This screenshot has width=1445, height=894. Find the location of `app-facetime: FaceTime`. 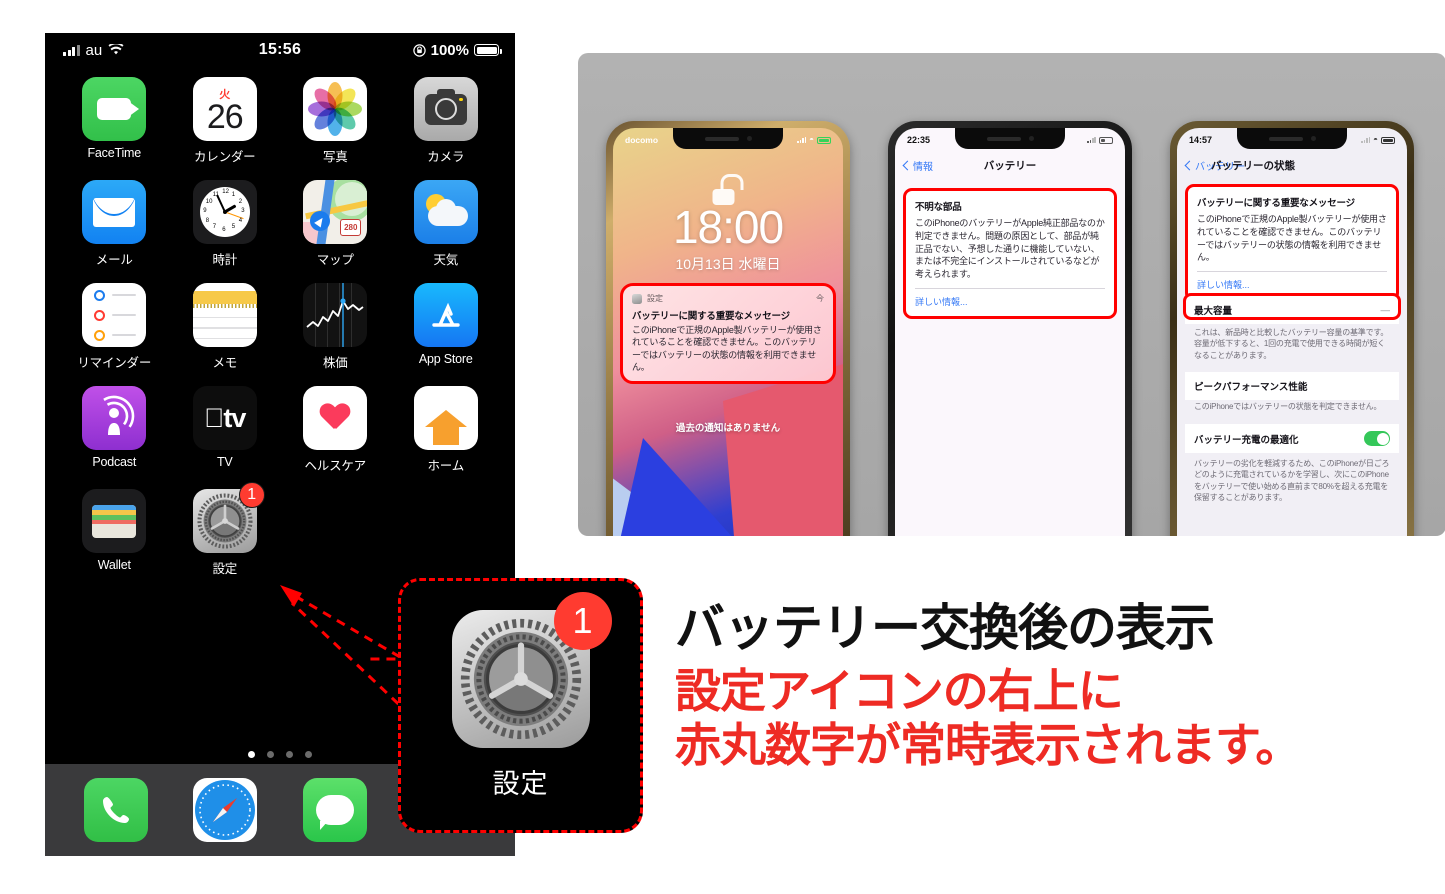

app-facetime: FaceTime is located at coordinates (114, 121).